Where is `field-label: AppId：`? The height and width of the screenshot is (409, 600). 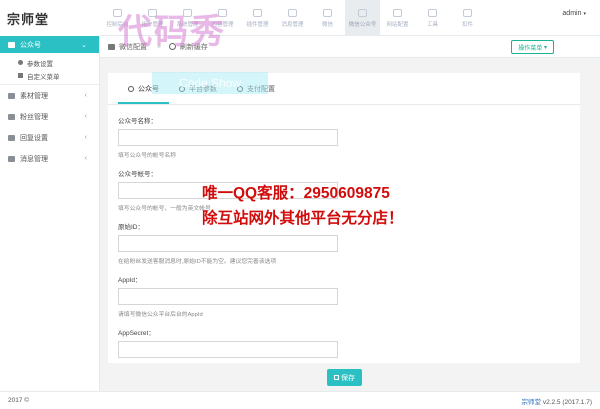 field-label: AppId： is located at coordinates (130, 280).